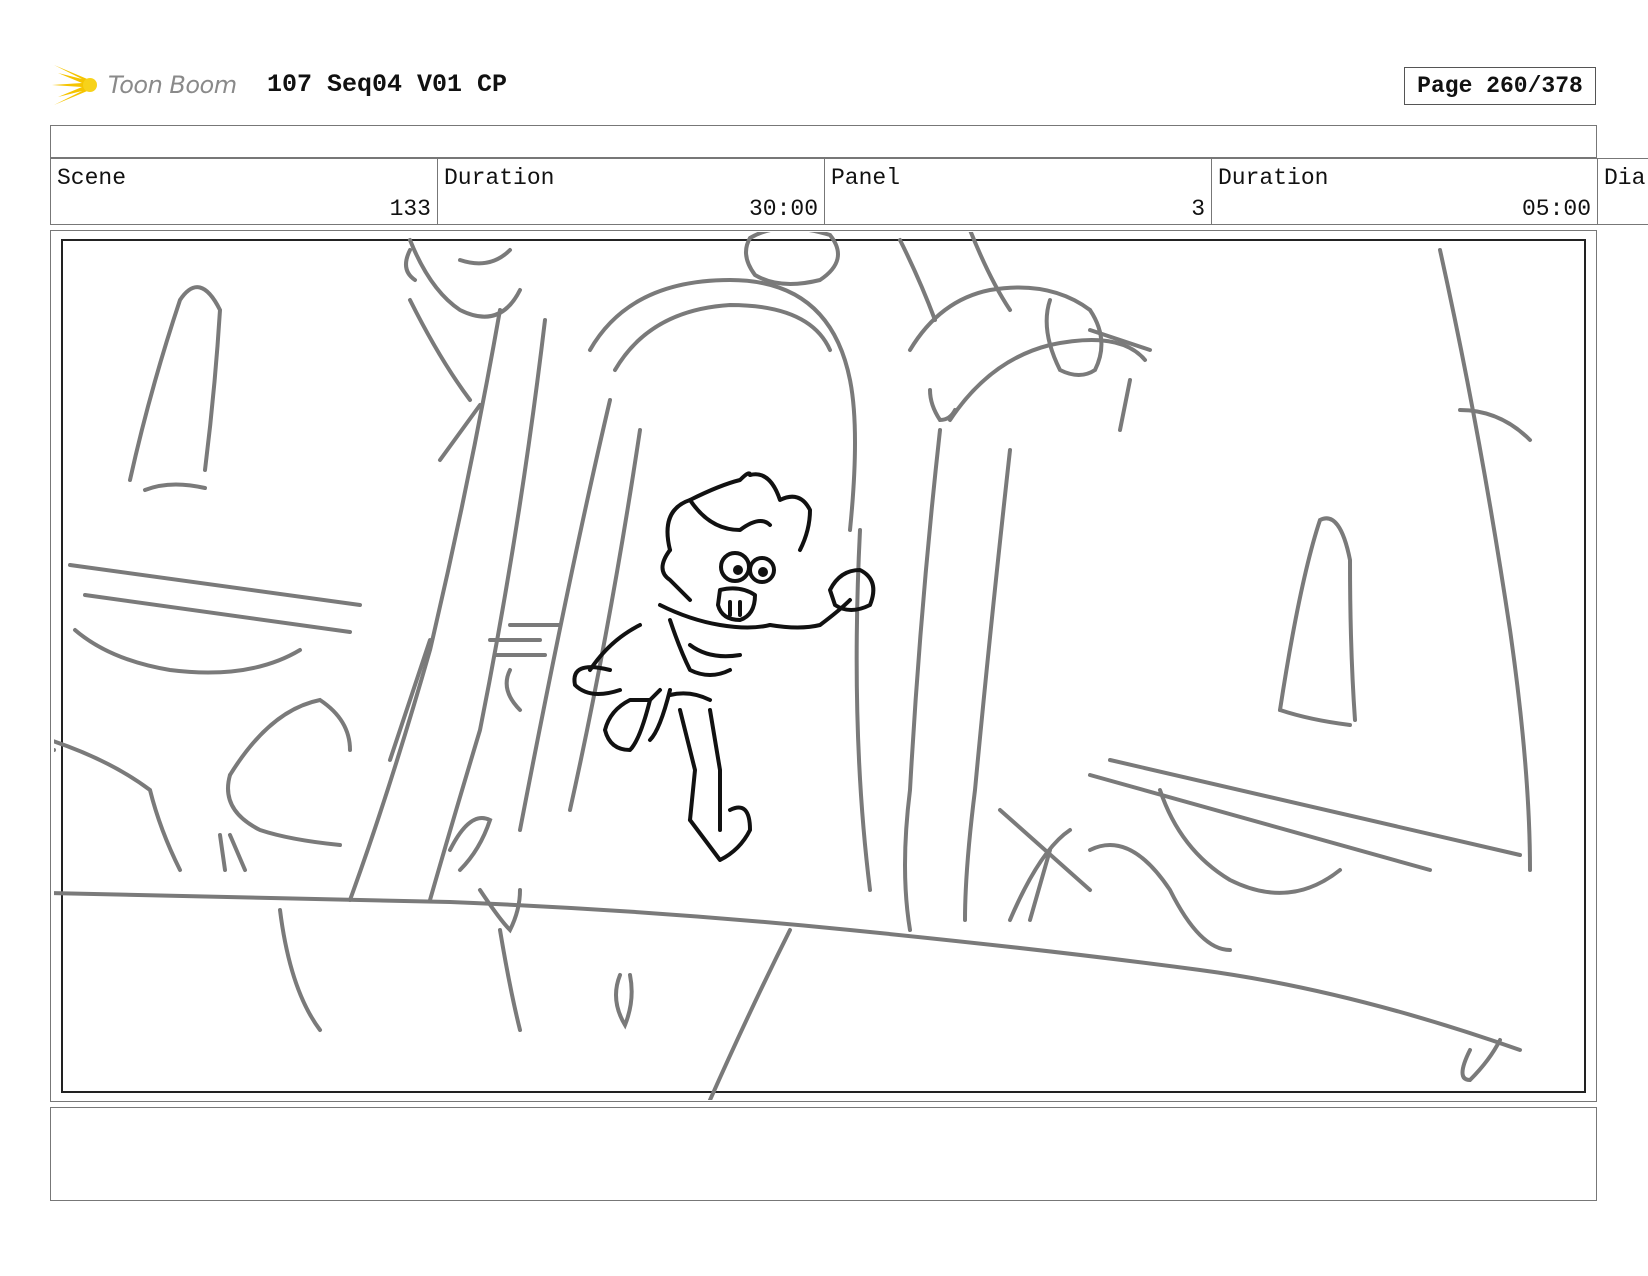 The image size is (1648, 1276). What do you see at coordinates (92, 178) in the screenshot?
I see `scene-label: Scene` at bounding box center [92, 178].